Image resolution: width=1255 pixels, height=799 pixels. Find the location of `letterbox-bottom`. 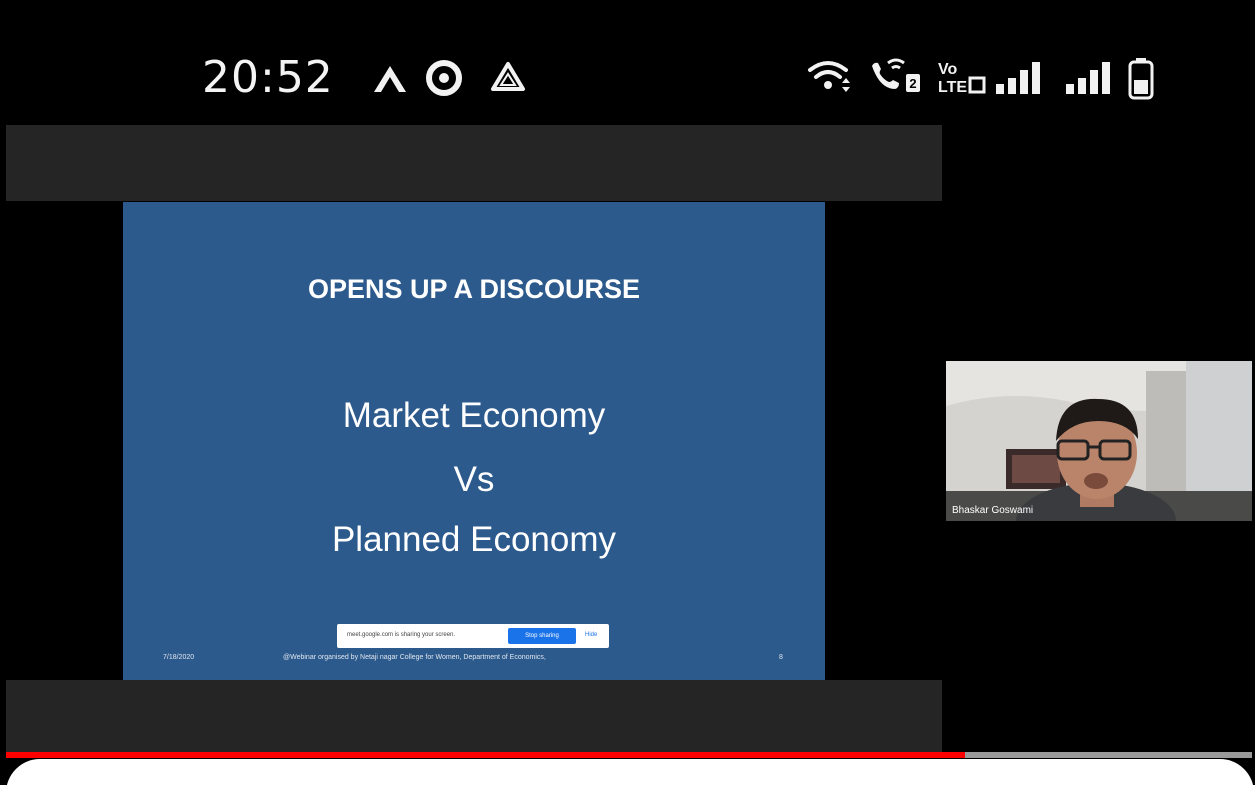

letterbox-bottom is located at coordinates (474, 716).